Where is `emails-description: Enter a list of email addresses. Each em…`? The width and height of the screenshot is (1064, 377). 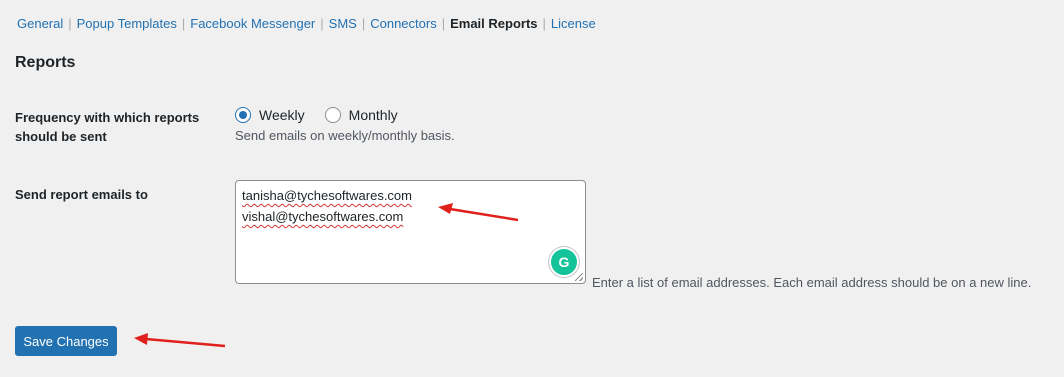
emails-description: Enter a list of email addresses. Each em… is located at coordinates (812, 282).